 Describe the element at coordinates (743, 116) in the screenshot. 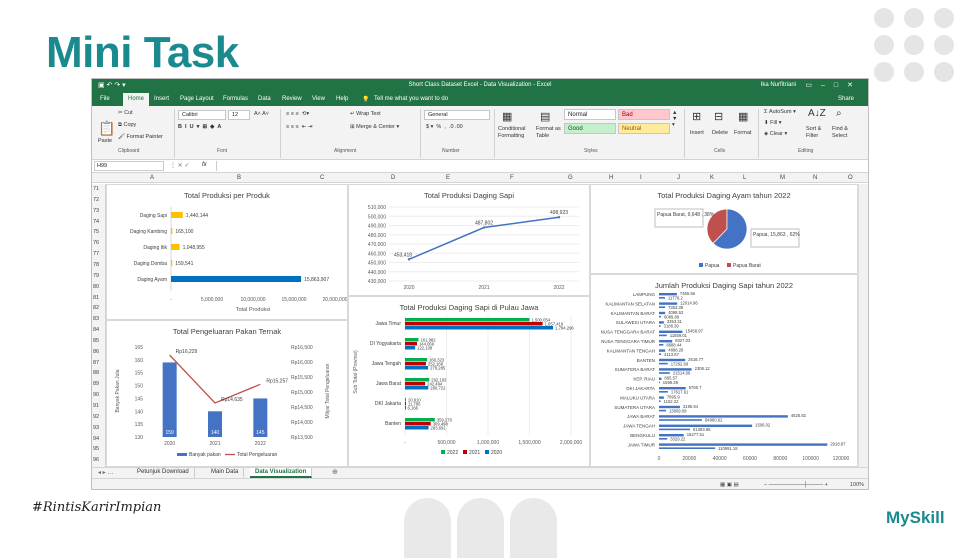

I see `format-cells-icon: ▦` at that location.